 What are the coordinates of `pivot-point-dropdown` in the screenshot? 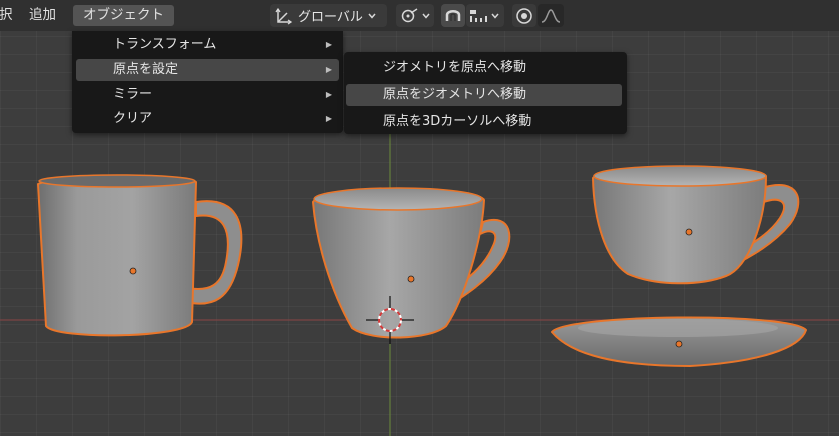 It's located at (415, 15).